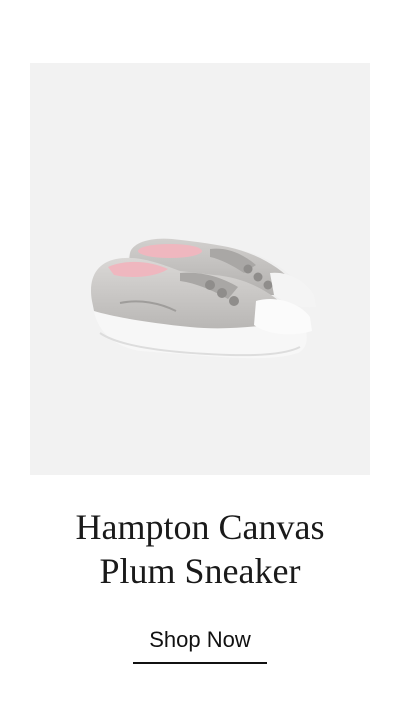 This screenshot has height=704, width=400. What do you see at coordinates (200, 549) in the screenshot?
I see `product-title: Hampton Canvas Plum Sneaker` at bounding box center [200, 549].